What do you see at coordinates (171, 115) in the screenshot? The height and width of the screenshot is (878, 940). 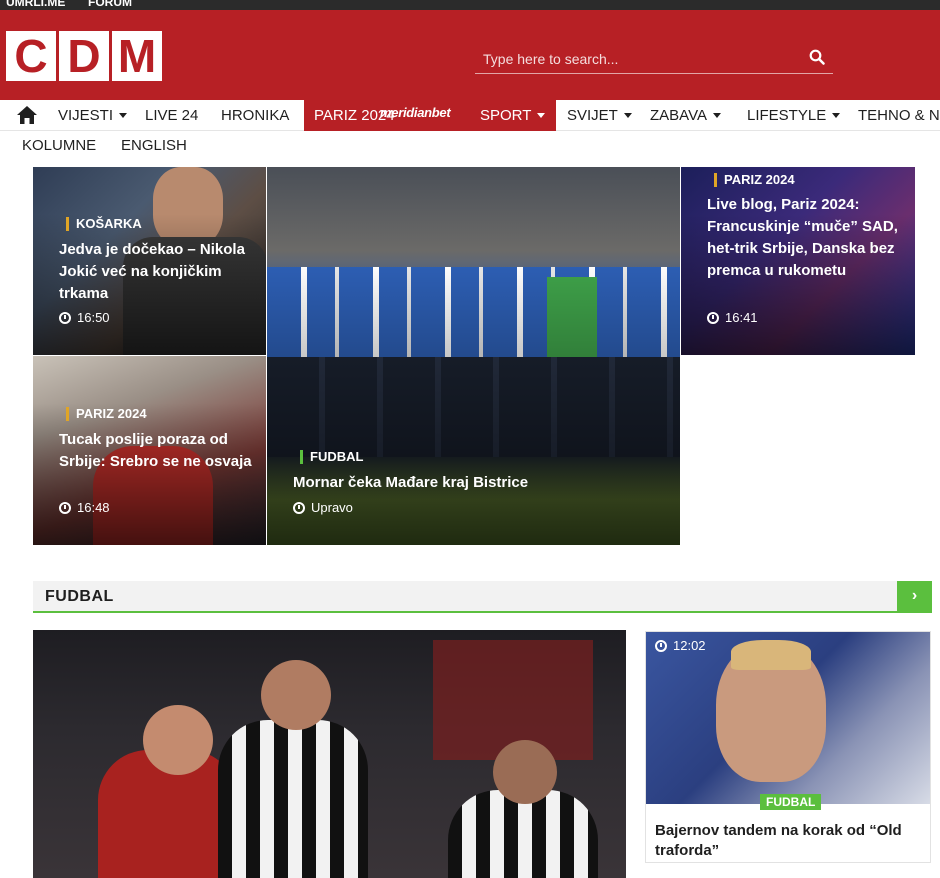 I see `nav-item-live24: LIVE 24` at bounding box center [171, 115].